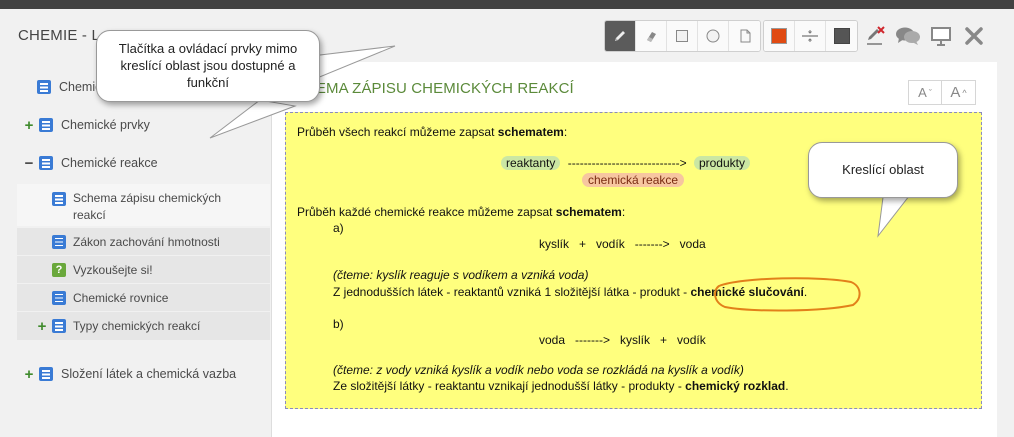 The height and width of the screenshot is (437, 1014). Describe the element at coordinates (29, 163) in the screenshot. I see `collapse-icon: −` at that location.